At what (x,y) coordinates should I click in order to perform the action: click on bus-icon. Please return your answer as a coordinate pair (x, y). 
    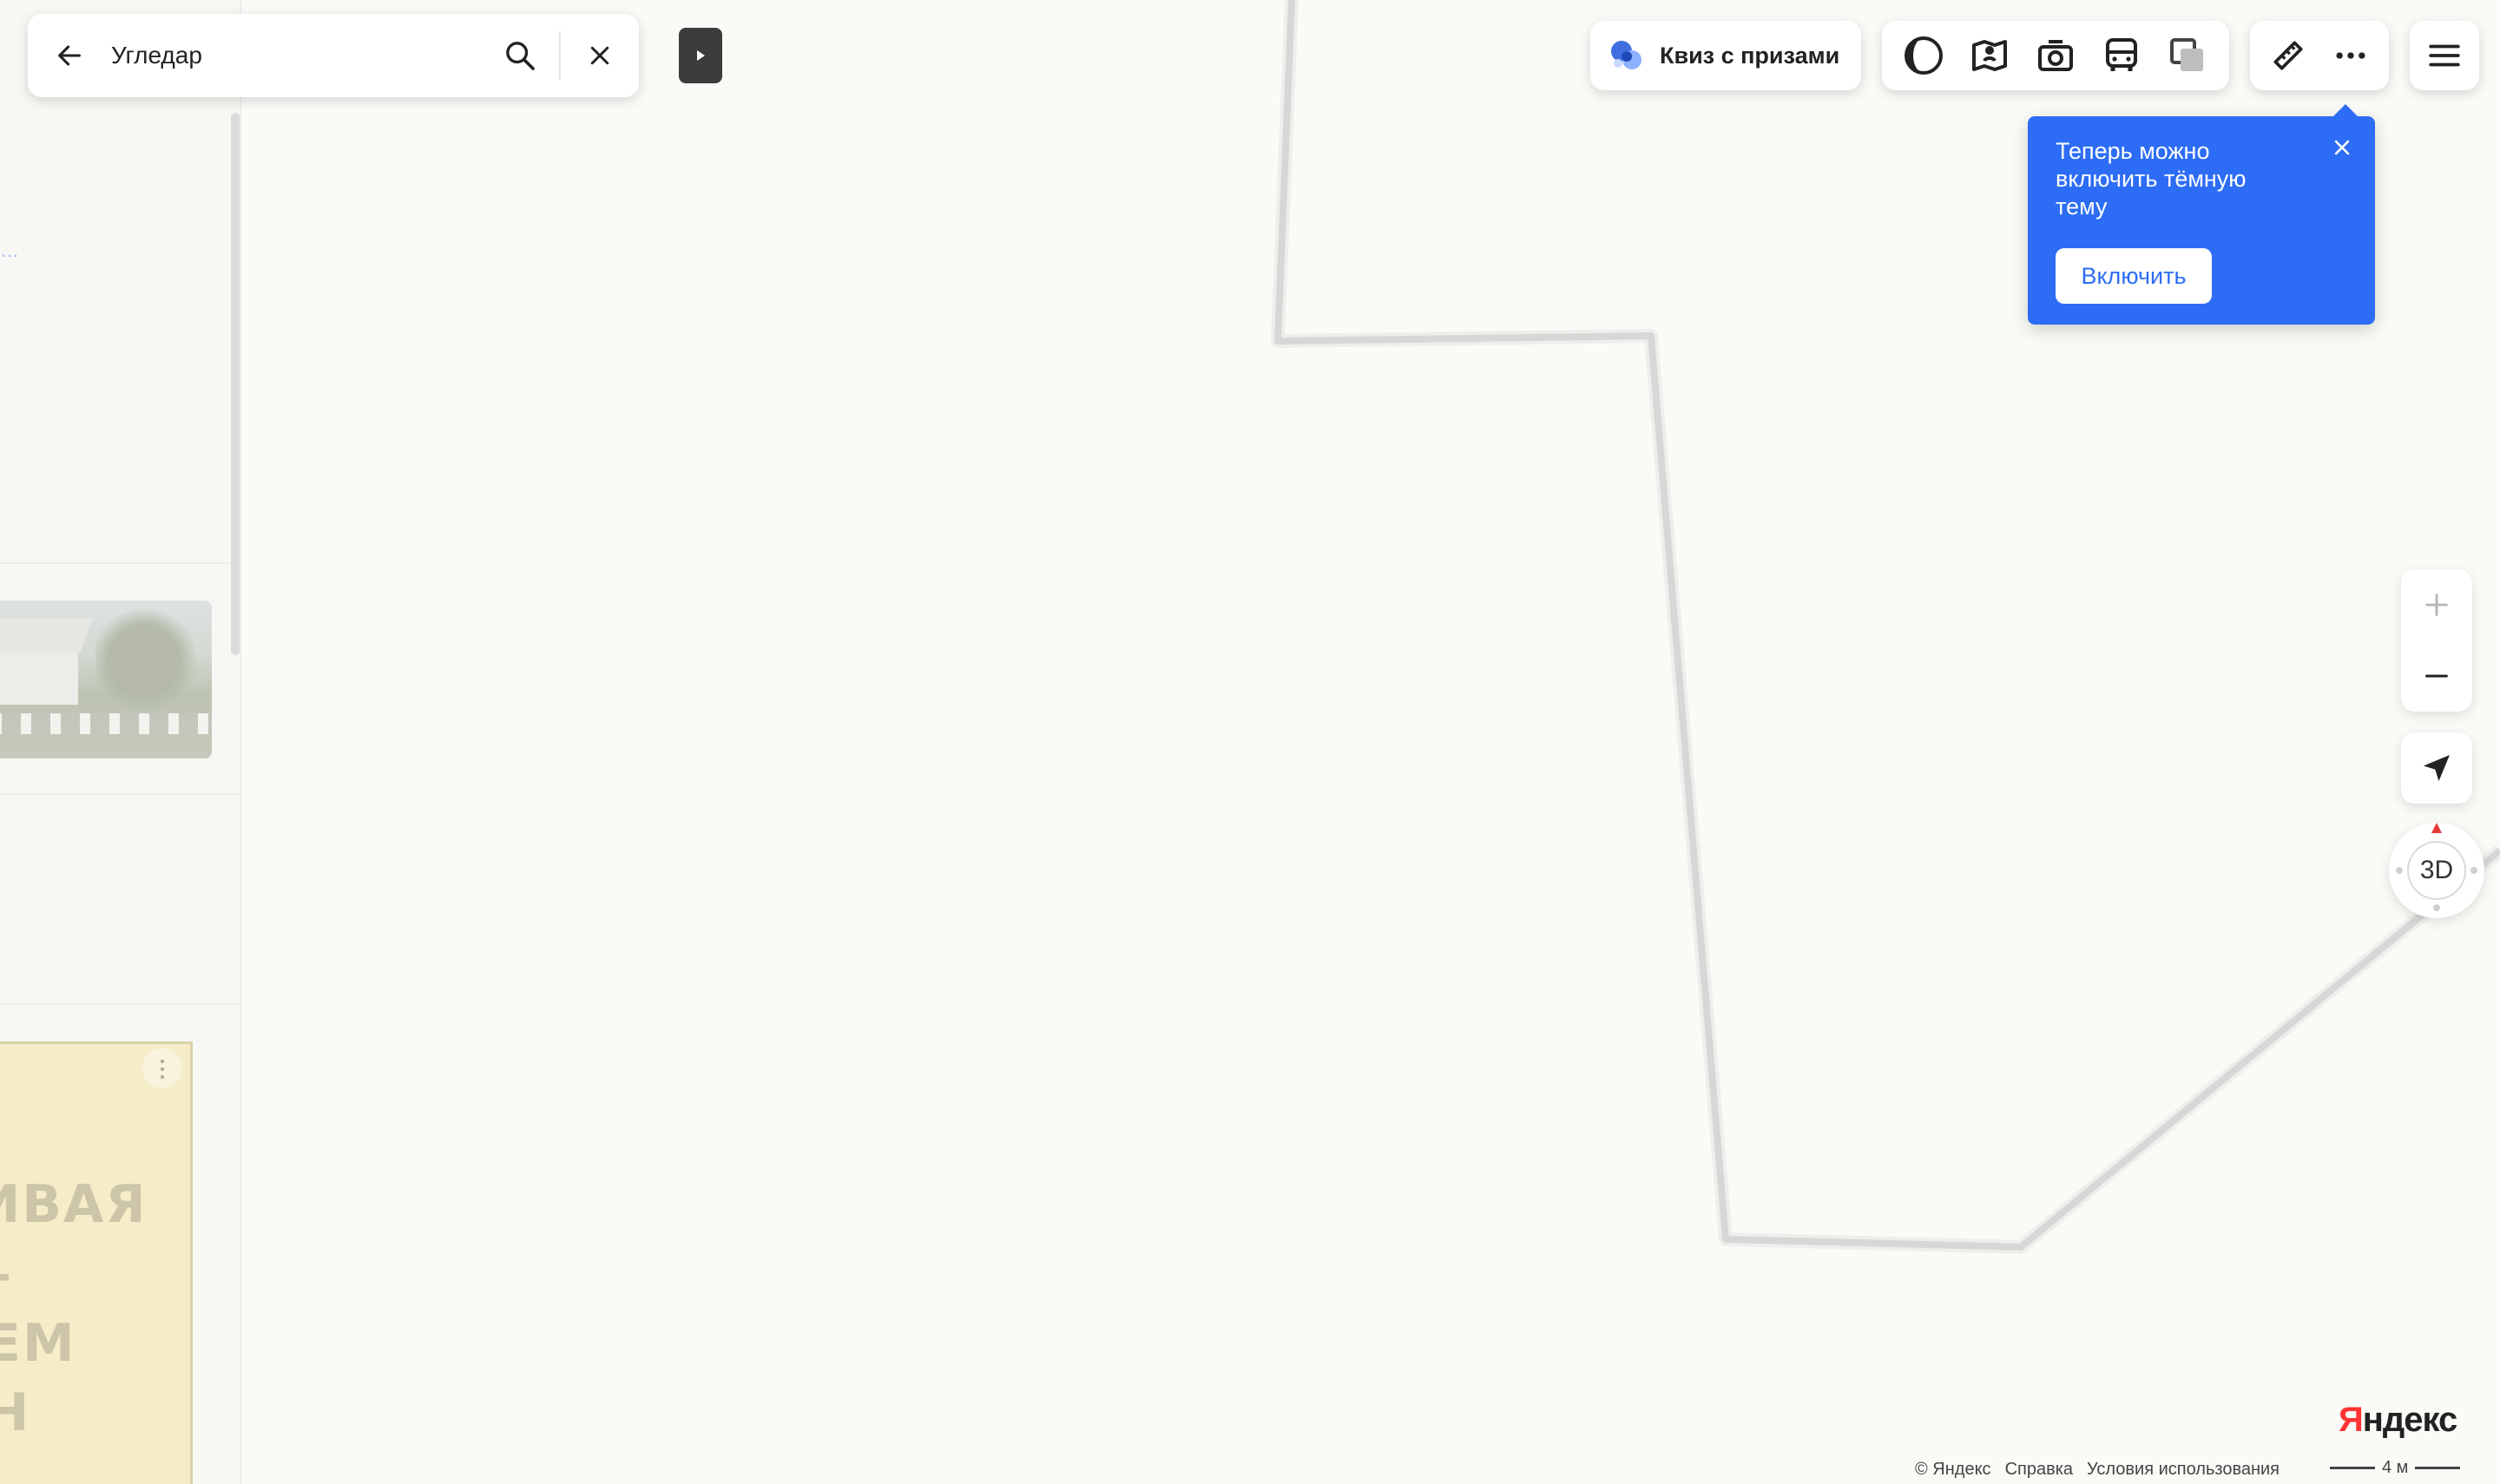
    Looking at the image, I should click on (2121, 54).